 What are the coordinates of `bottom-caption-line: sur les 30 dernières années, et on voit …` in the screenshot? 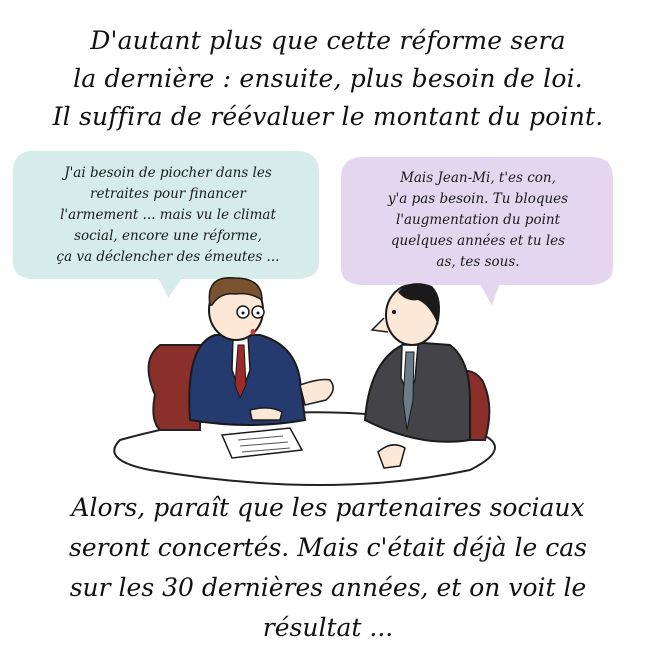 It's located at (328, 587).